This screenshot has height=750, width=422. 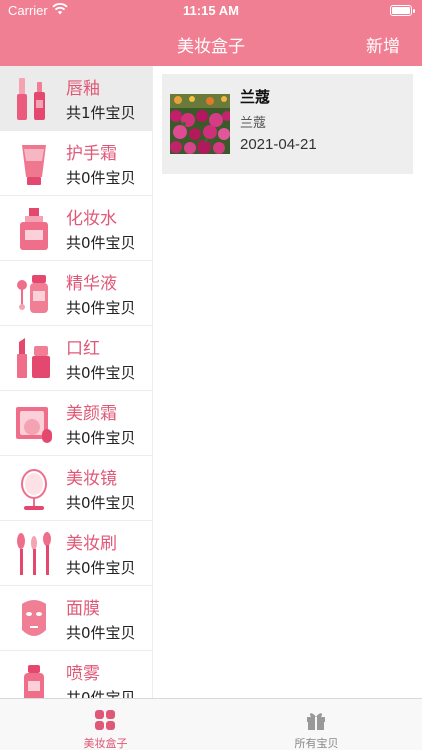 I want to click on gift-icon, so click(x=316, y=721).